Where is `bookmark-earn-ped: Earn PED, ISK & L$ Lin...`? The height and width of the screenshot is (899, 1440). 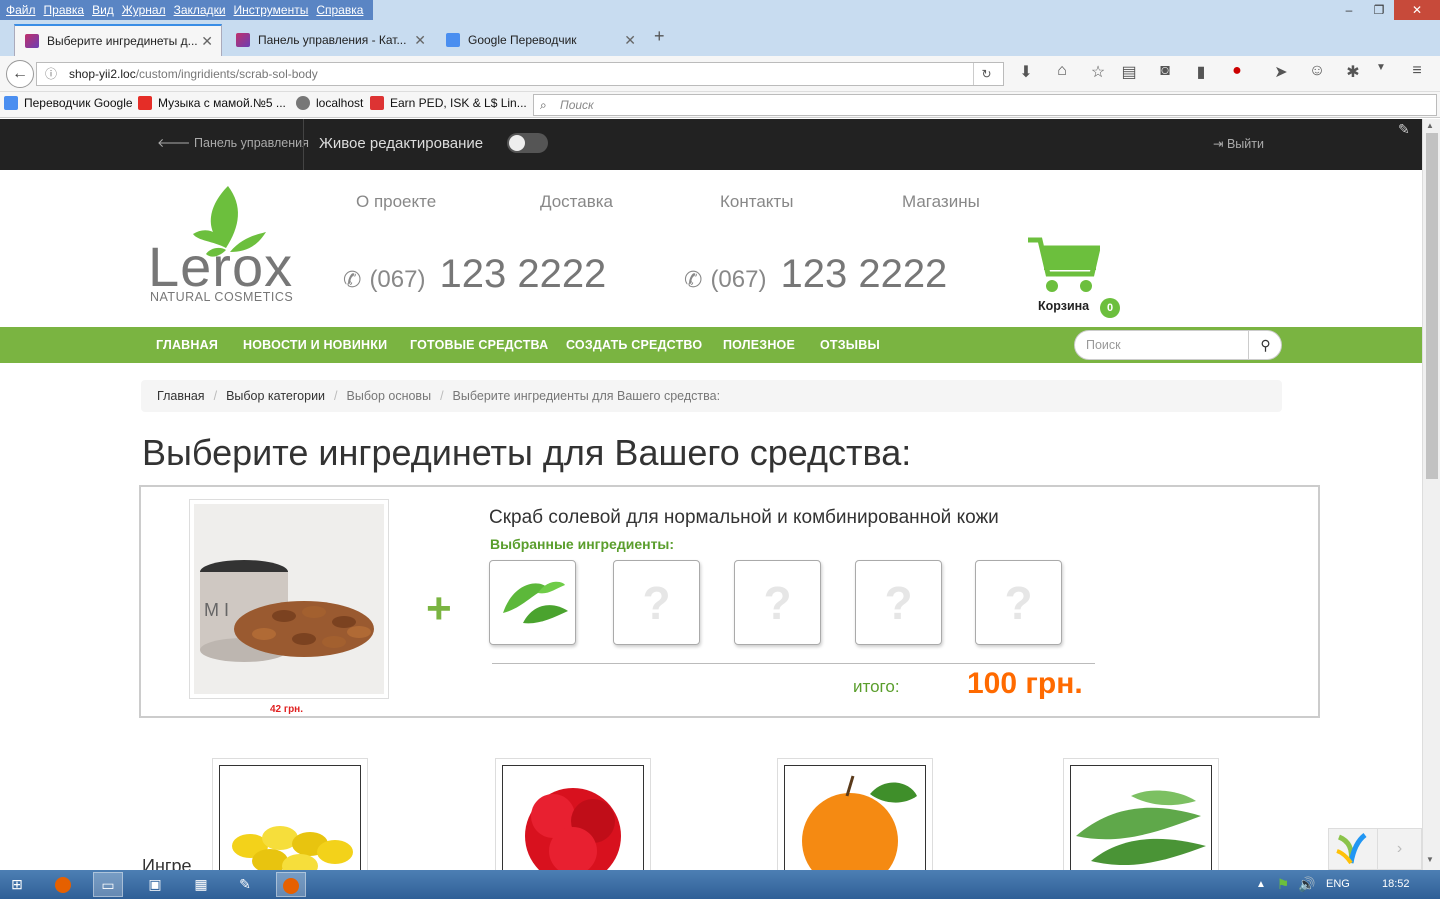
bookmark-earn-ped: Earn PED, ISK & L$ Lin... is located at coordinates (448, 103).